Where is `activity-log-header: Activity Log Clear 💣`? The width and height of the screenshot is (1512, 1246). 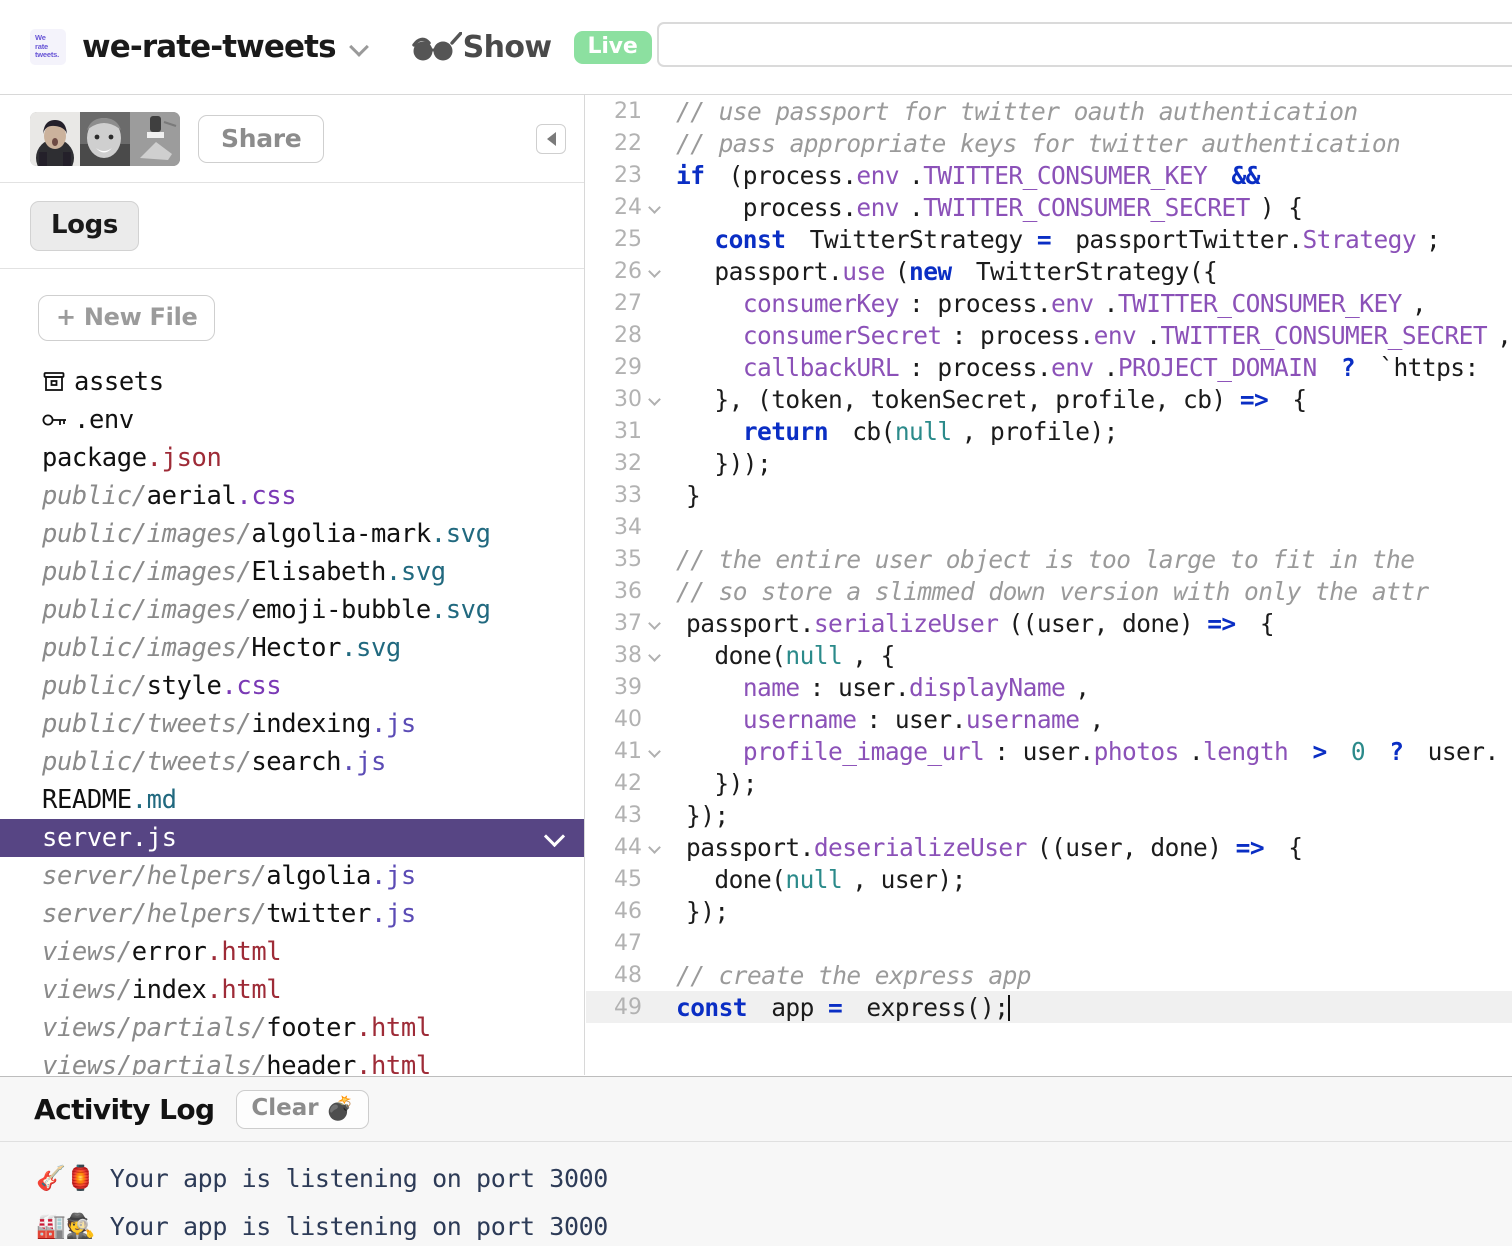
activity-log-header: Activity Log Clear 💣 is located at coordinates (756, 1109).